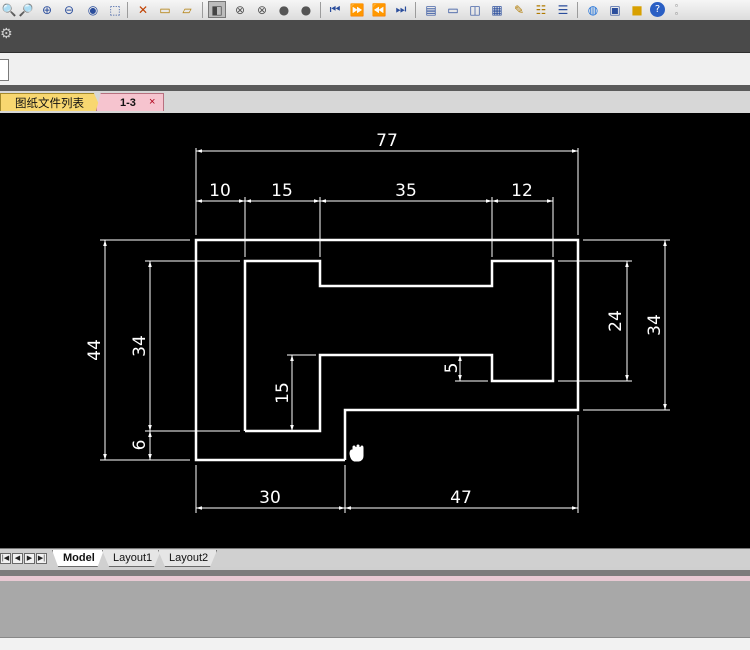 The image size is (750, 650). I want to click on window-icon: ▤, so click(431, 9).